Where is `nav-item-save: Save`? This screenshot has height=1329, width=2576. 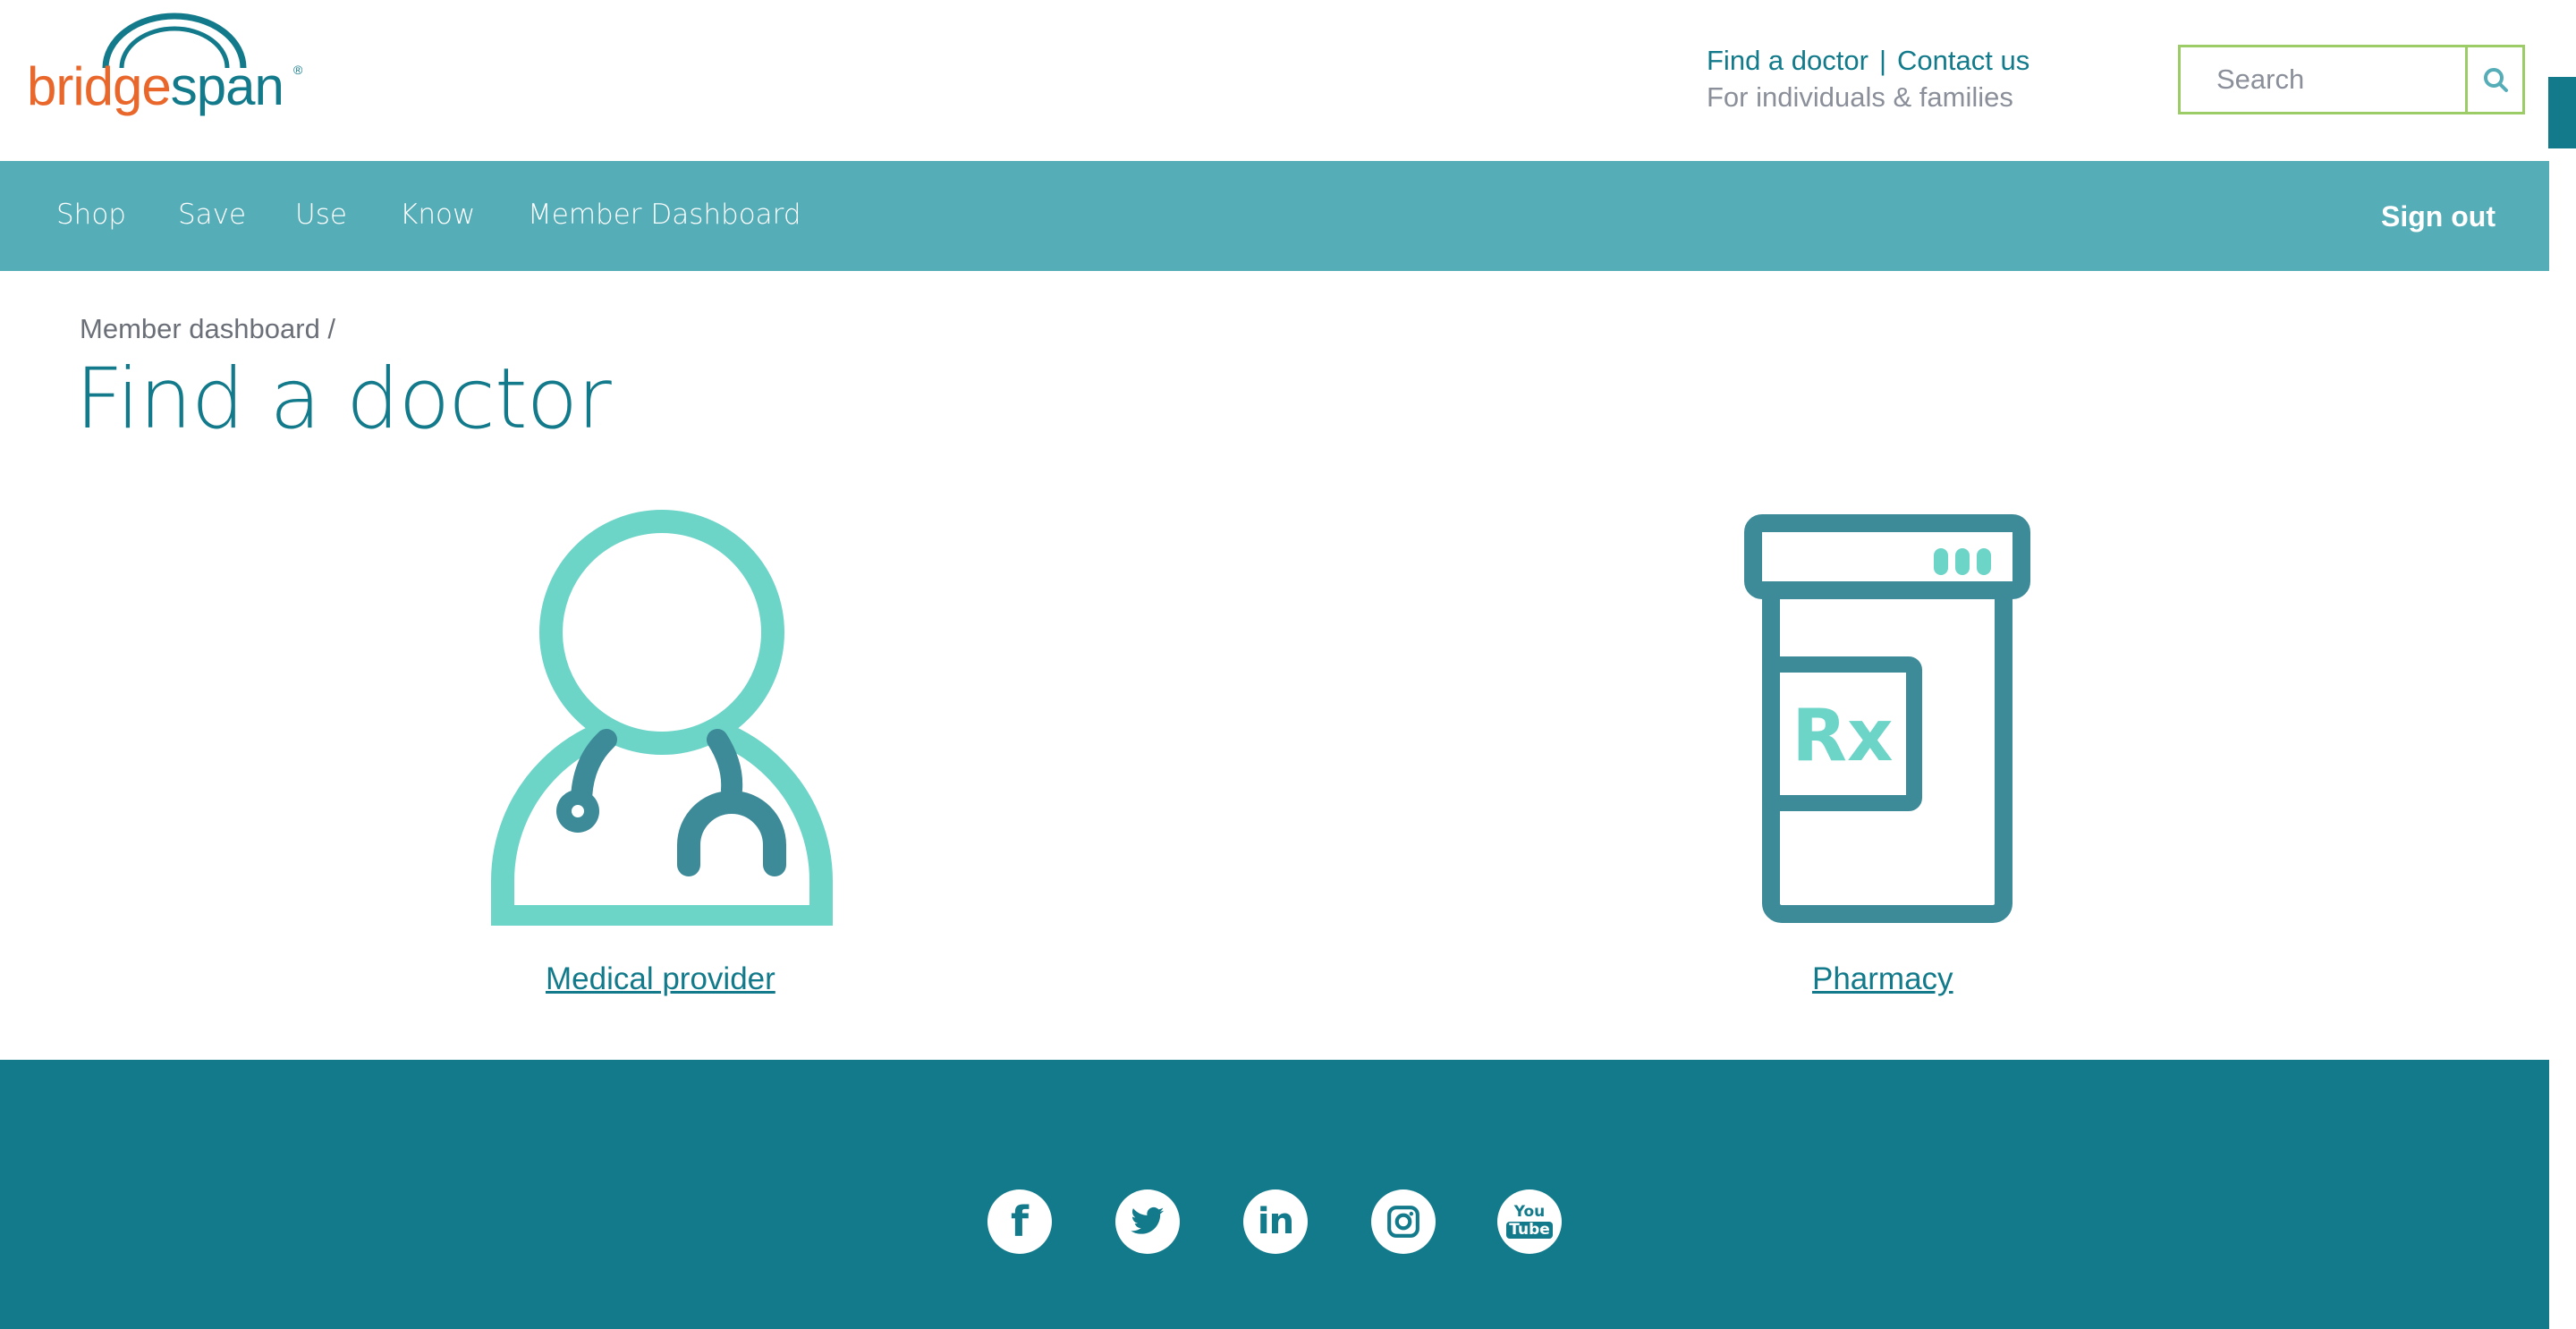
nav-item-save: Save is located at coordinates (212, 215).